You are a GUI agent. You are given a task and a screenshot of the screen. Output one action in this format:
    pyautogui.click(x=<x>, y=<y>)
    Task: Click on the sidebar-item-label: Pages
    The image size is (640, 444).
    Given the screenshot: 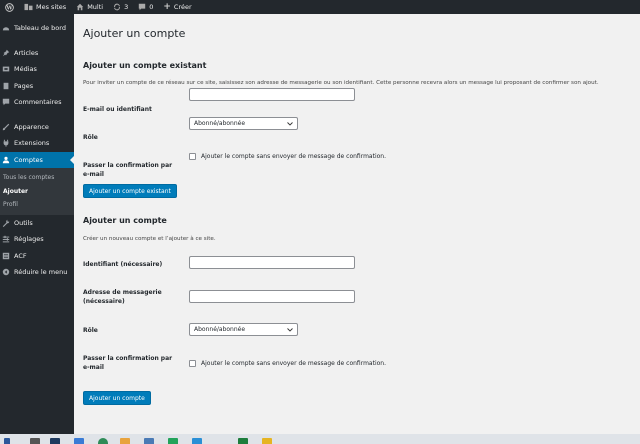 What is the action you would take?
    pyautogui.click(x=24, y=85)
    